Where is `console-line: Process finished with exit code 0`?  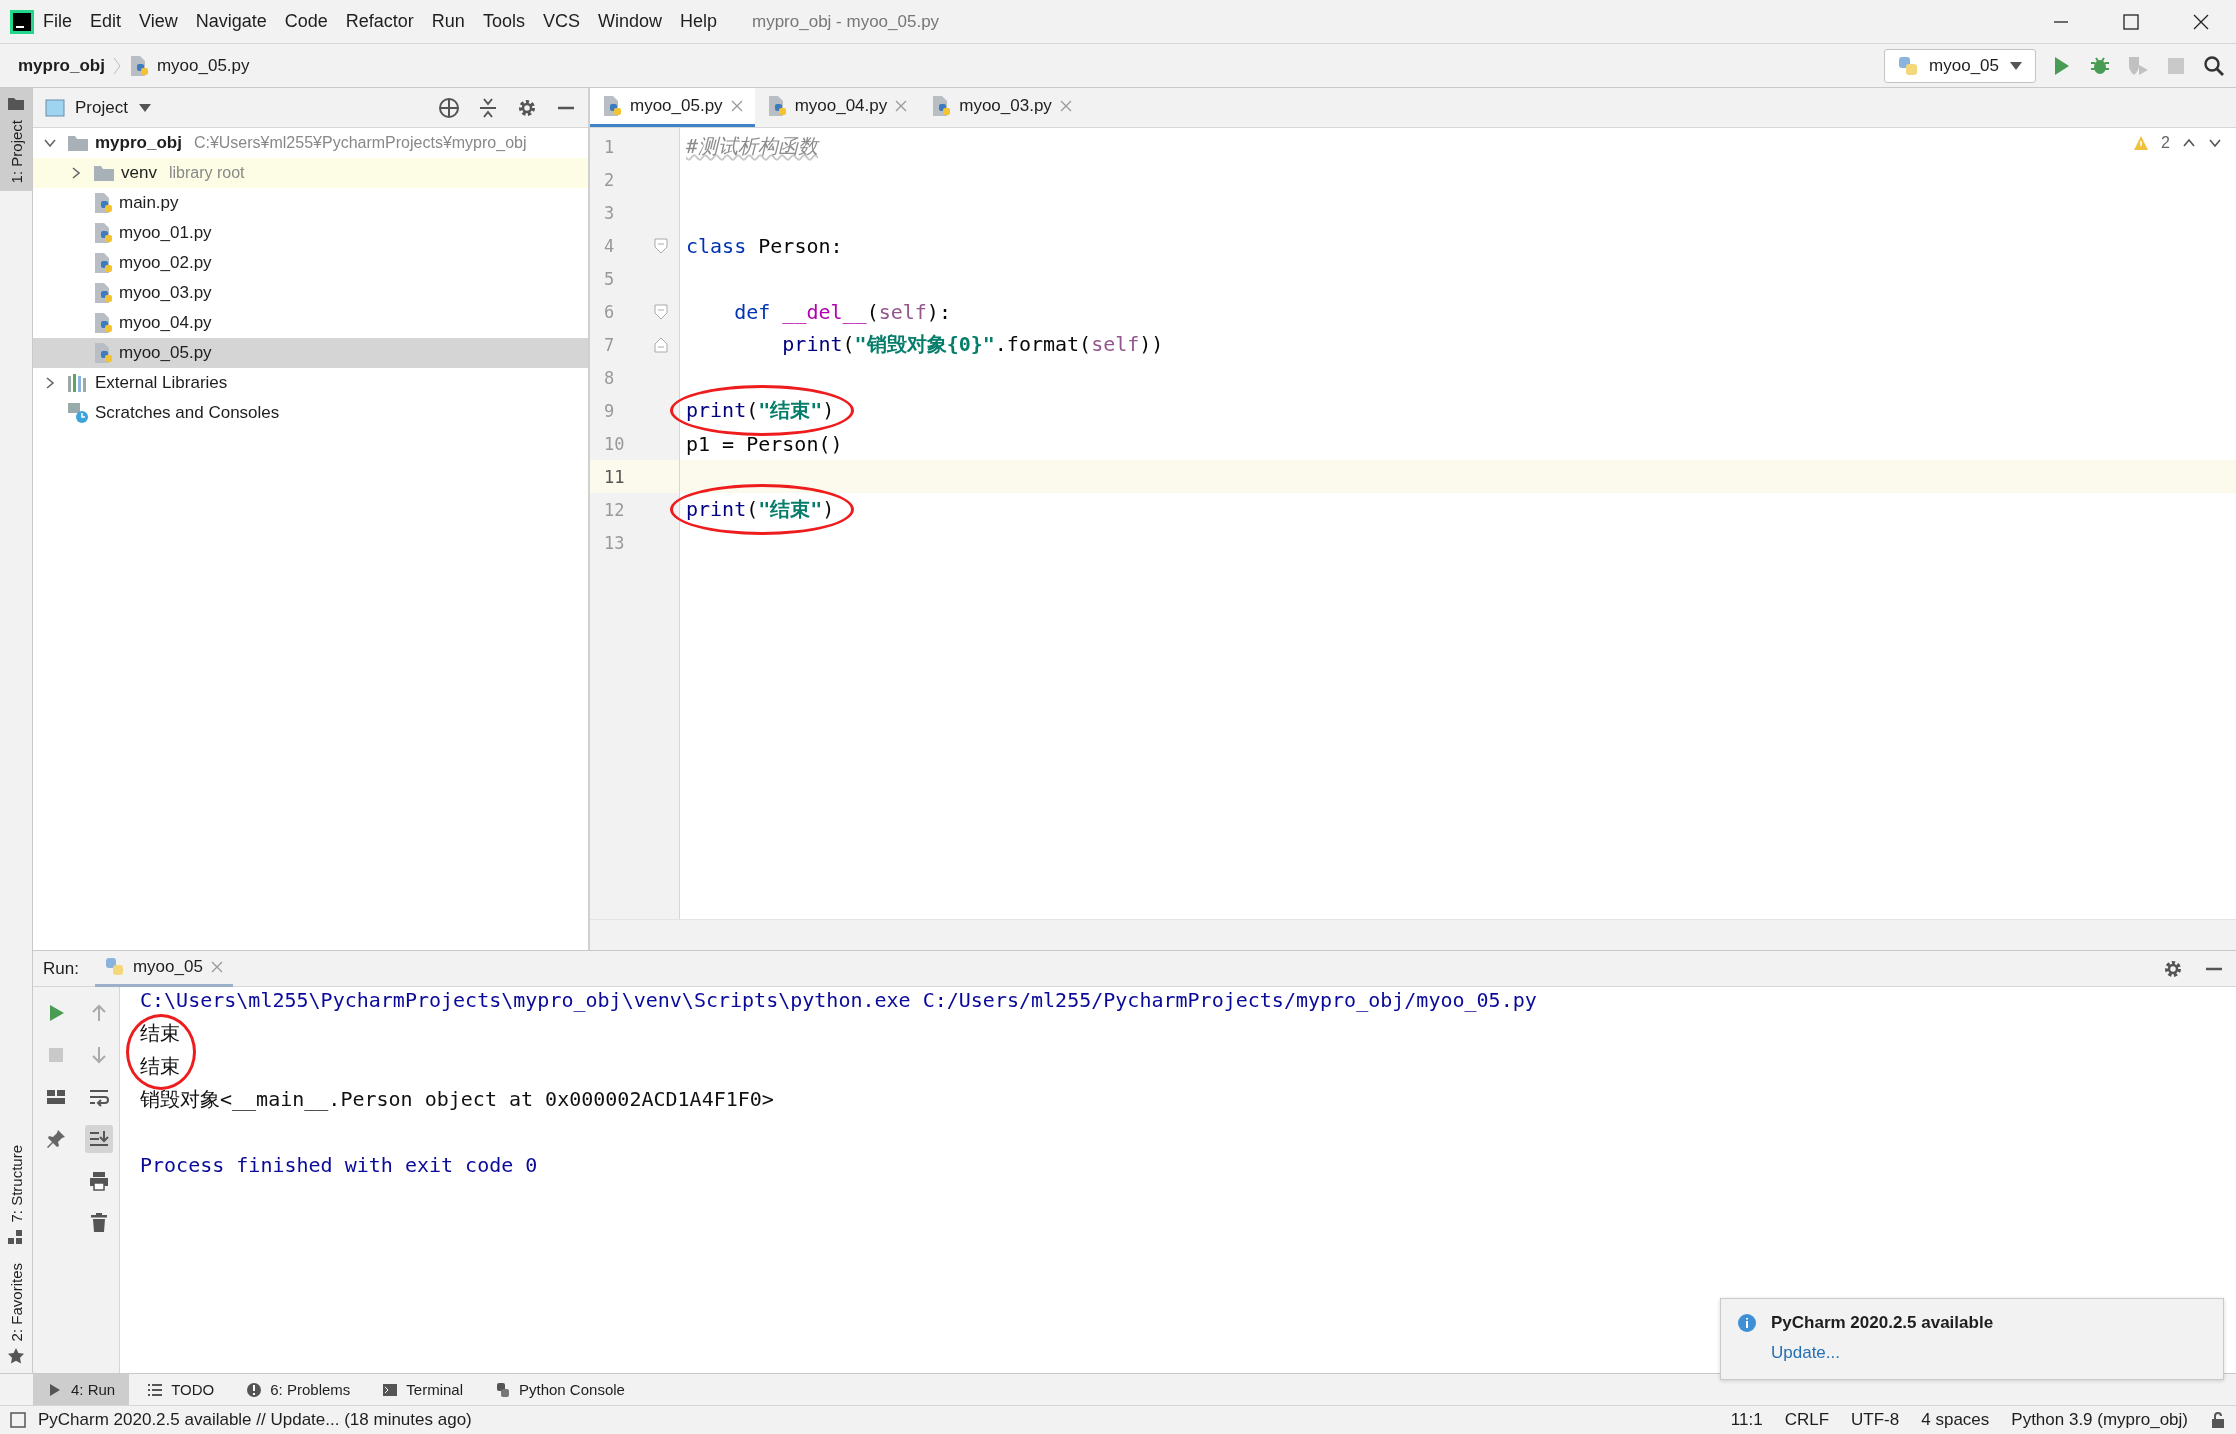 console-line: Process finished with exit code 0 is located at coordinates (339, 1165).